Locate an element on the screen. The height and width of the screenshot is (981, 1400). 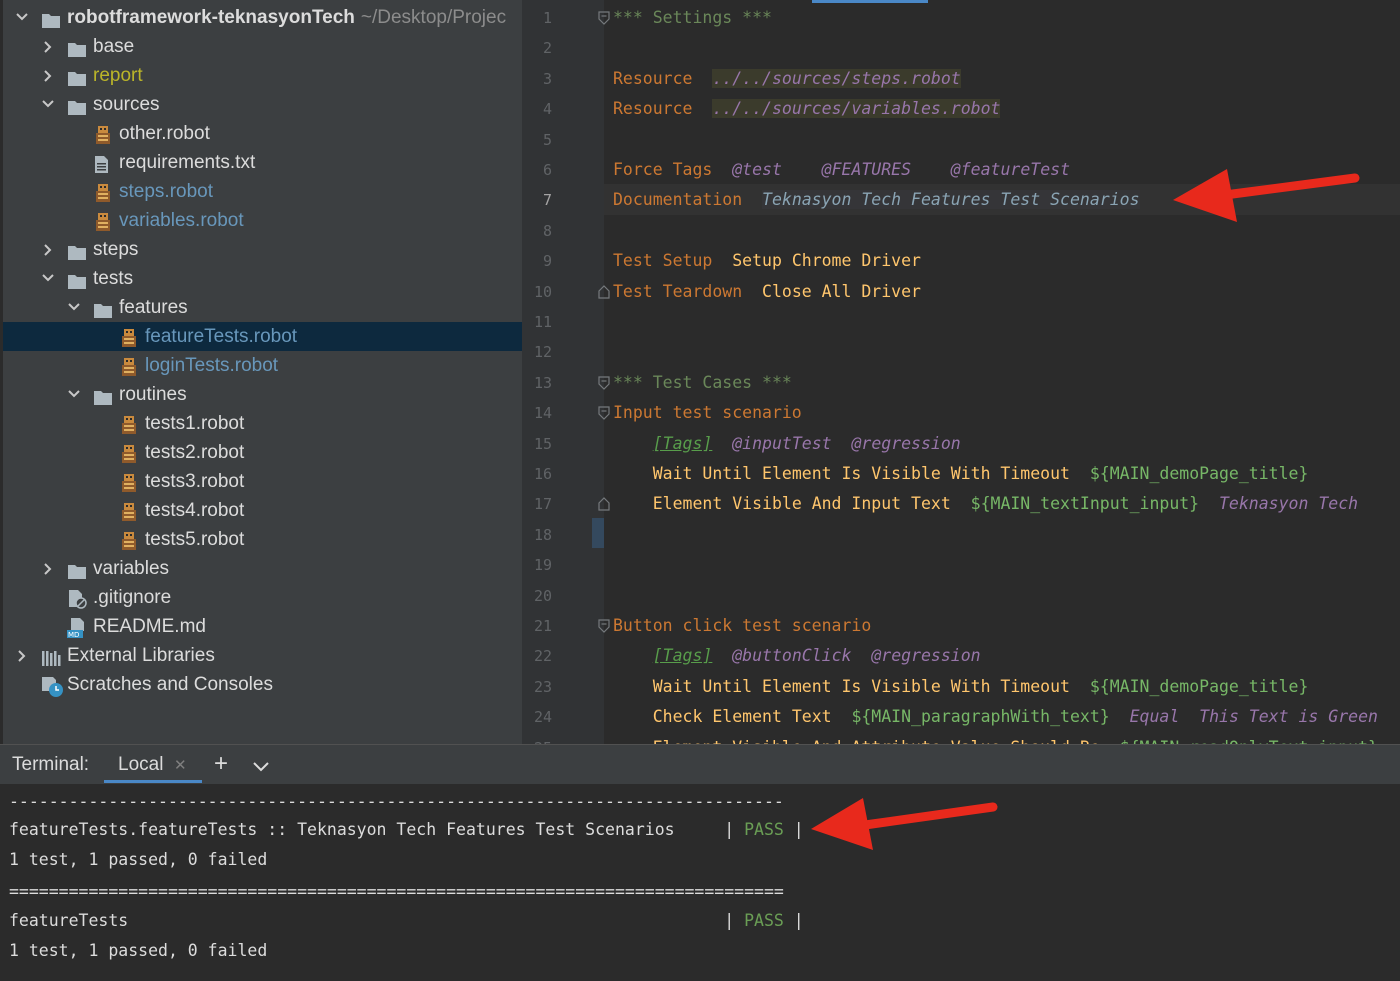
code-token: Test Setup is located at coordinates (663, 261).